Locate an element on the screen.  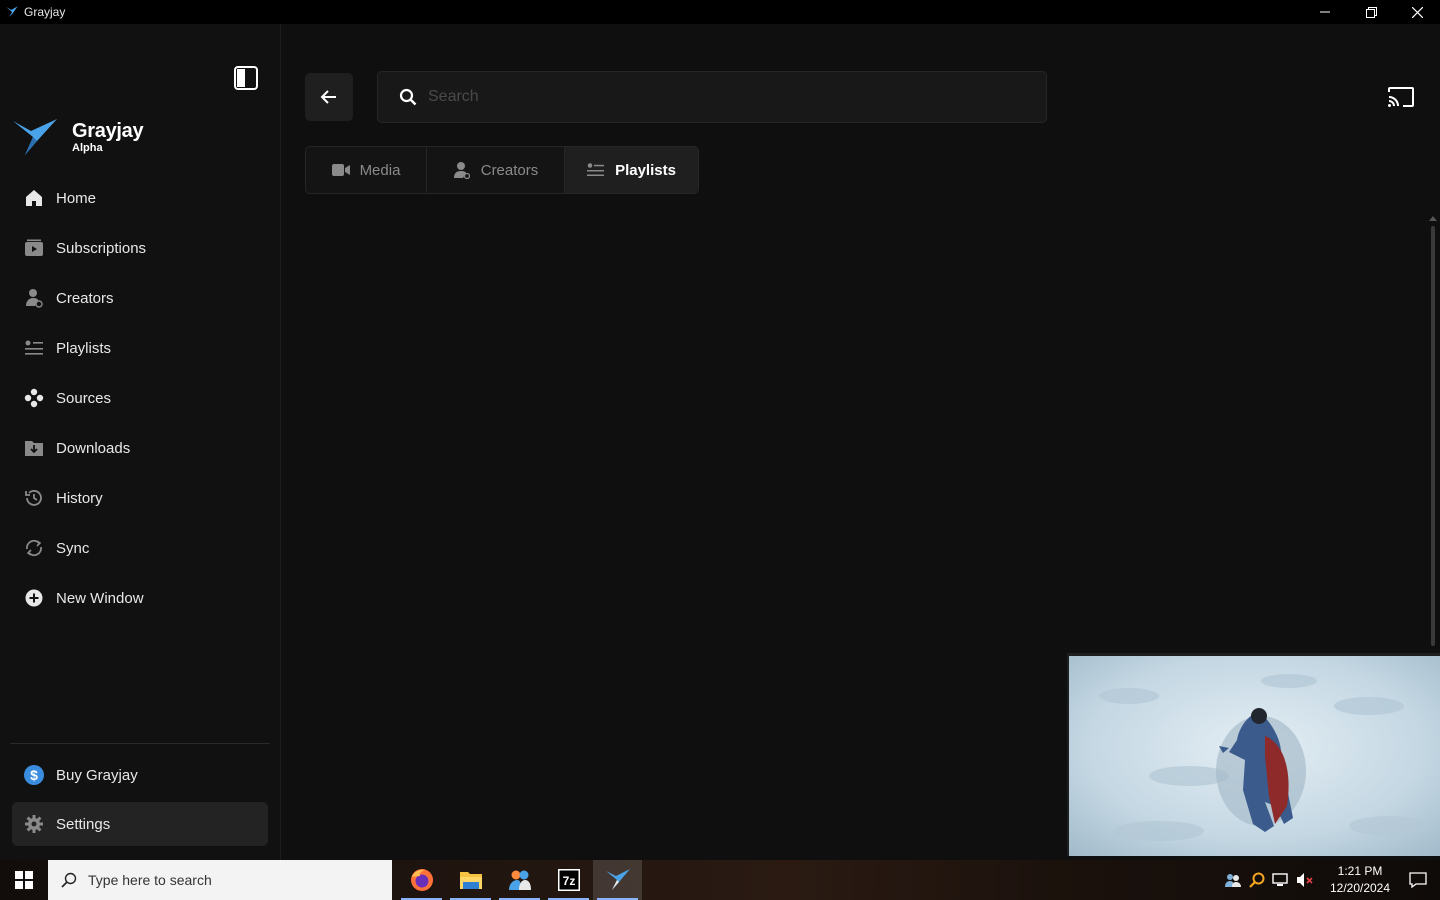
mini-player-video is located at coordinates (1253, 754).